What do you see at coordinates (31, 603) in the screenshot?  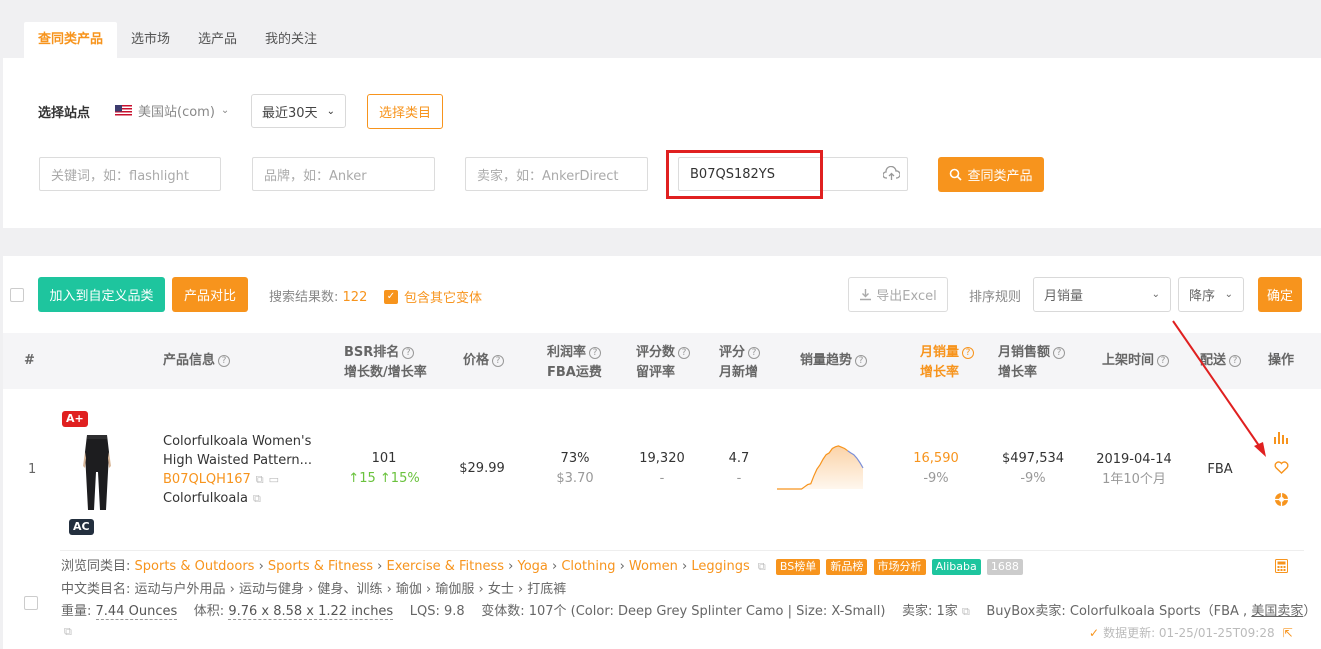 I see `row-checkbox` at bounding box center [31, 603].